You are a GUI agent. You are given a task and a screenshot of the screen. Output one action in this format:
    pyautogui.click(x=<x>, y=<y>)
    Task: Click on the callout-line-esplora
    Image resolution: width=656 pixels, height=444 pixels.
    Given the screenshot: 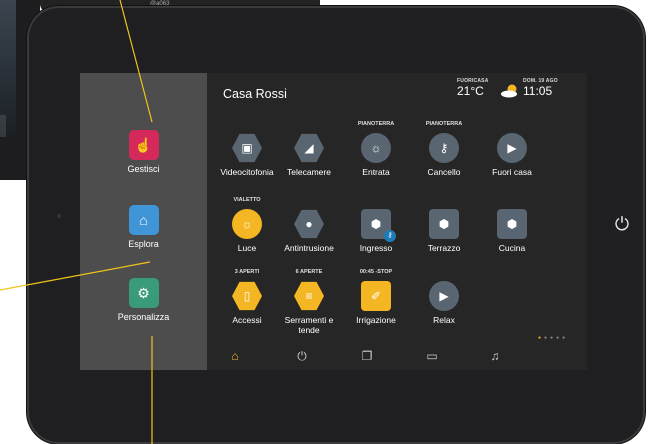 What is the action you would take?
    pyautogui.click(x=75, y=276)
    